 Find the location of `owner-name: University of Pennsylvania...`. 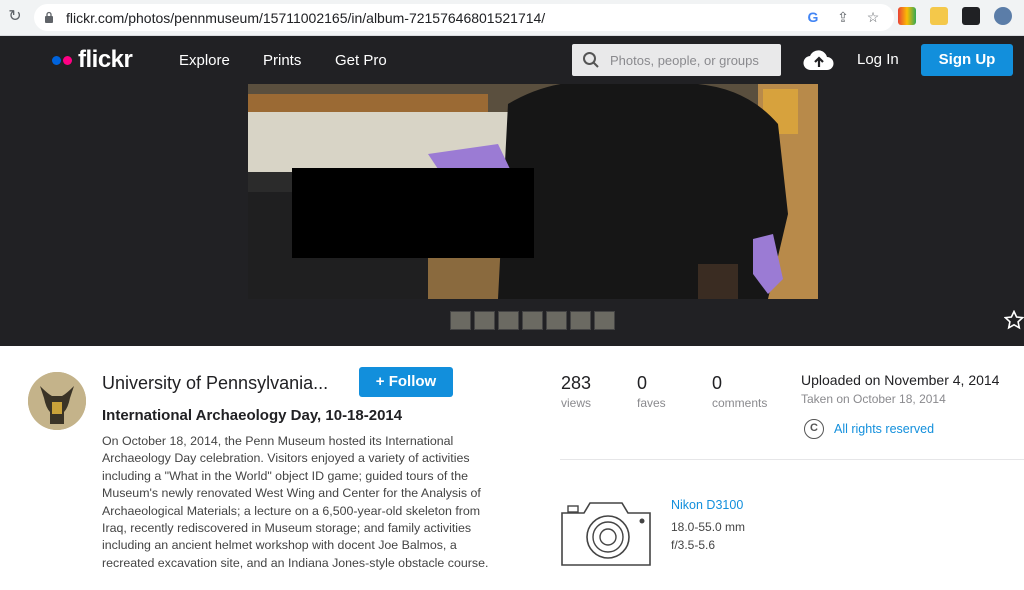

owner-name: University of Pennsylvania... is located at coordinates (215, 383).